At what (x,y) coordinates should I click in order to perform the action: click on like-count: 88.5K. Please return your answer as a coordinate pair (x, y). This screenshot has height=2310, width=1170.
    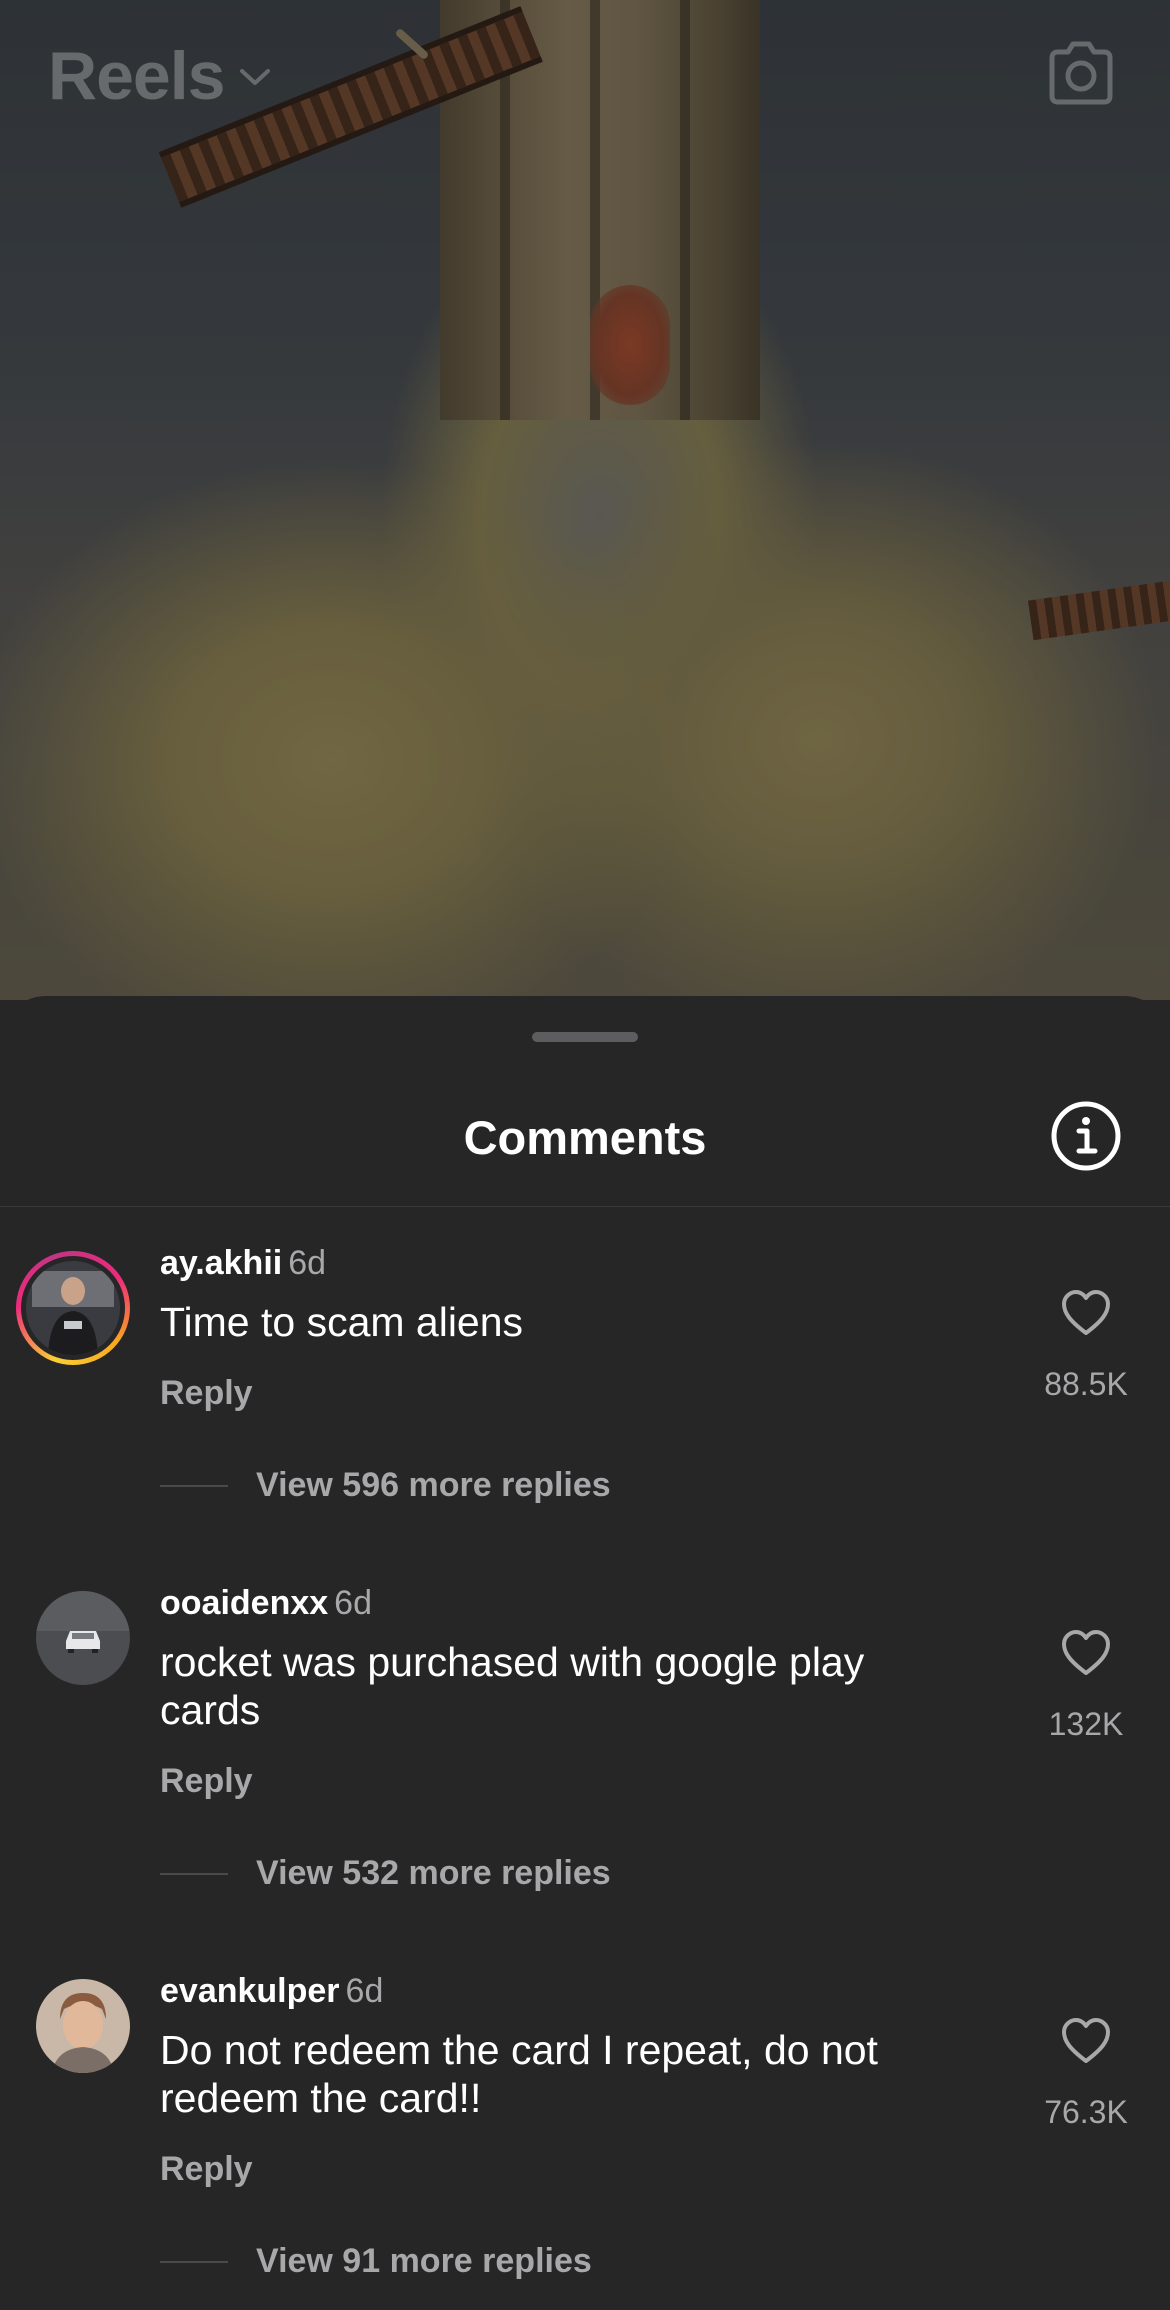
    Looking at the image, I should click on (1086, 1384).